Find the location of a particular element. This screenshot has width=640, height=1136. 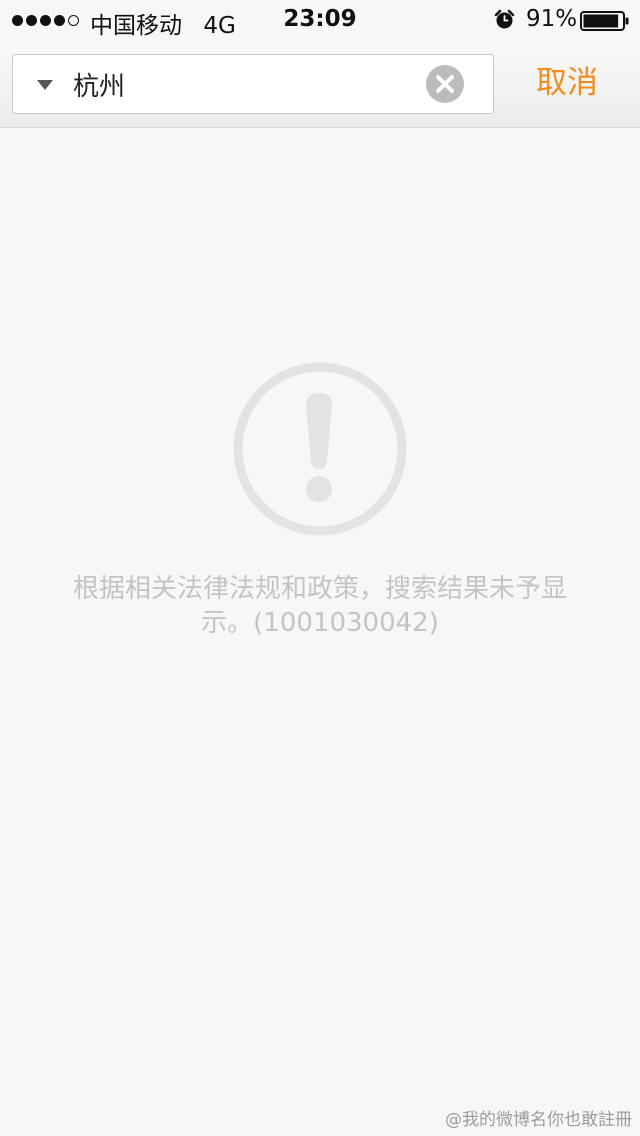

watermark: @我的微博名你也敢註冊 is located at coordinates (538, 1120).